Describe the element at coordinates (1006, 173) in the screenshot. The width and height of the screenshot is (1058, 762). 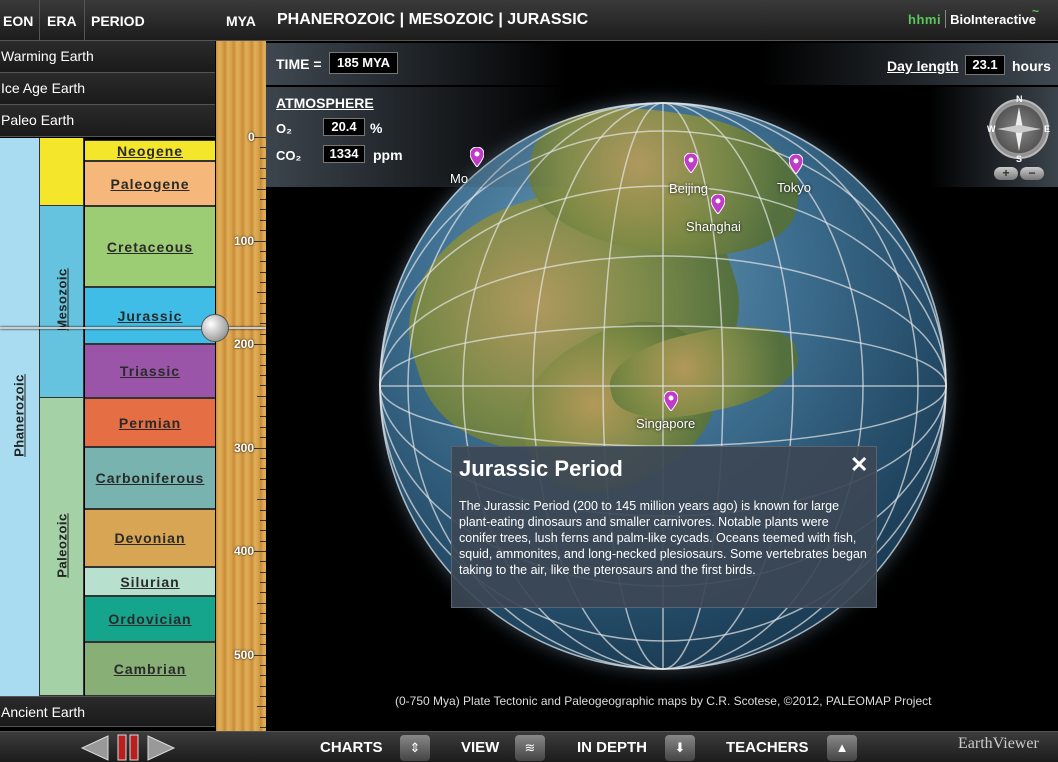
I see `zoom-in-button: +` at that location.